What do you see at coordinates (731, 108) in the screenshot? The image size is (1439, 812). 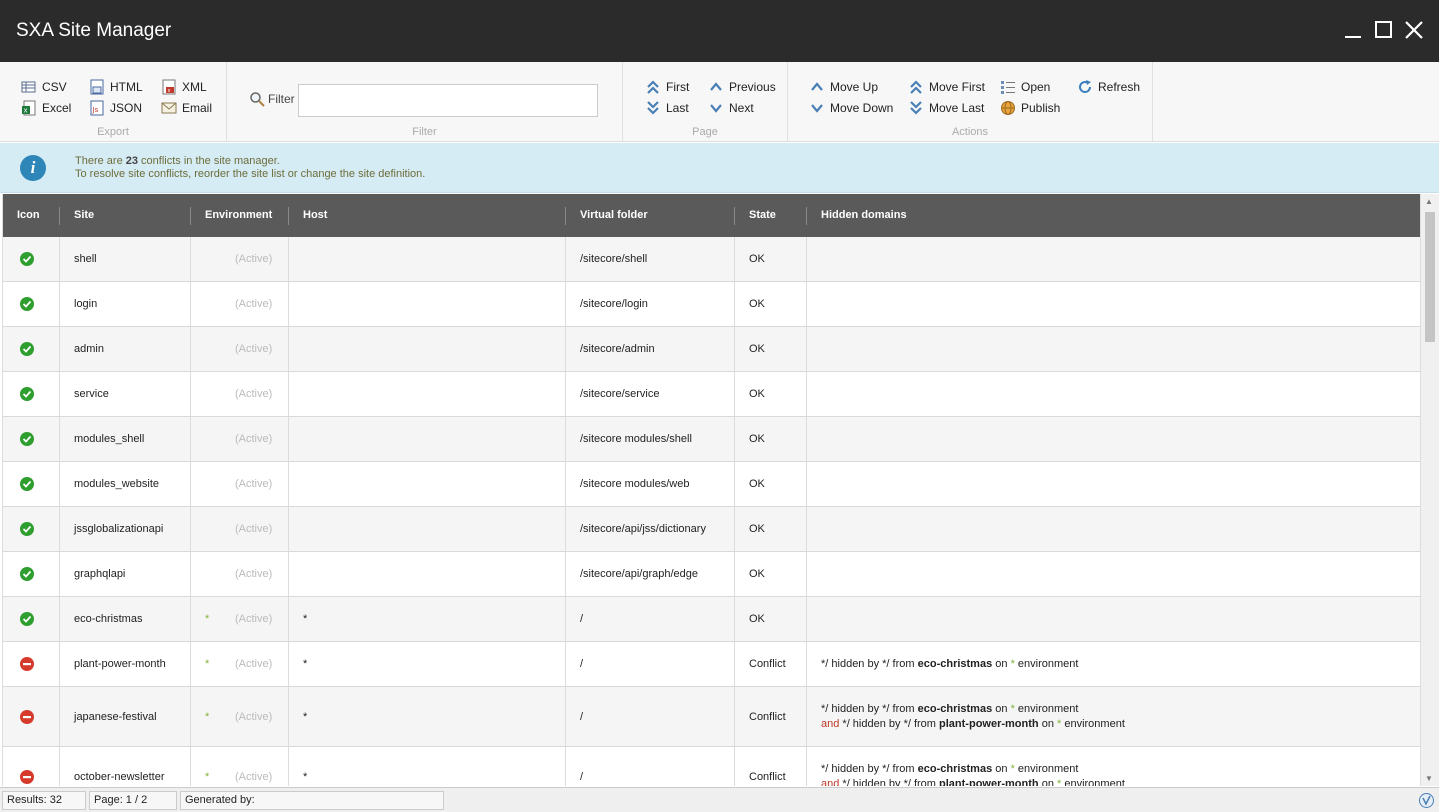 I see `next-page-button: Next` at bounding box center [731, 108].